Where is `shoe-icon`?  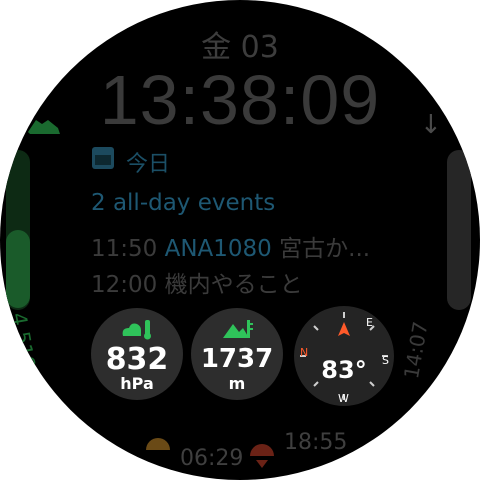
shoe-icon is located at coordinates (44, 127).